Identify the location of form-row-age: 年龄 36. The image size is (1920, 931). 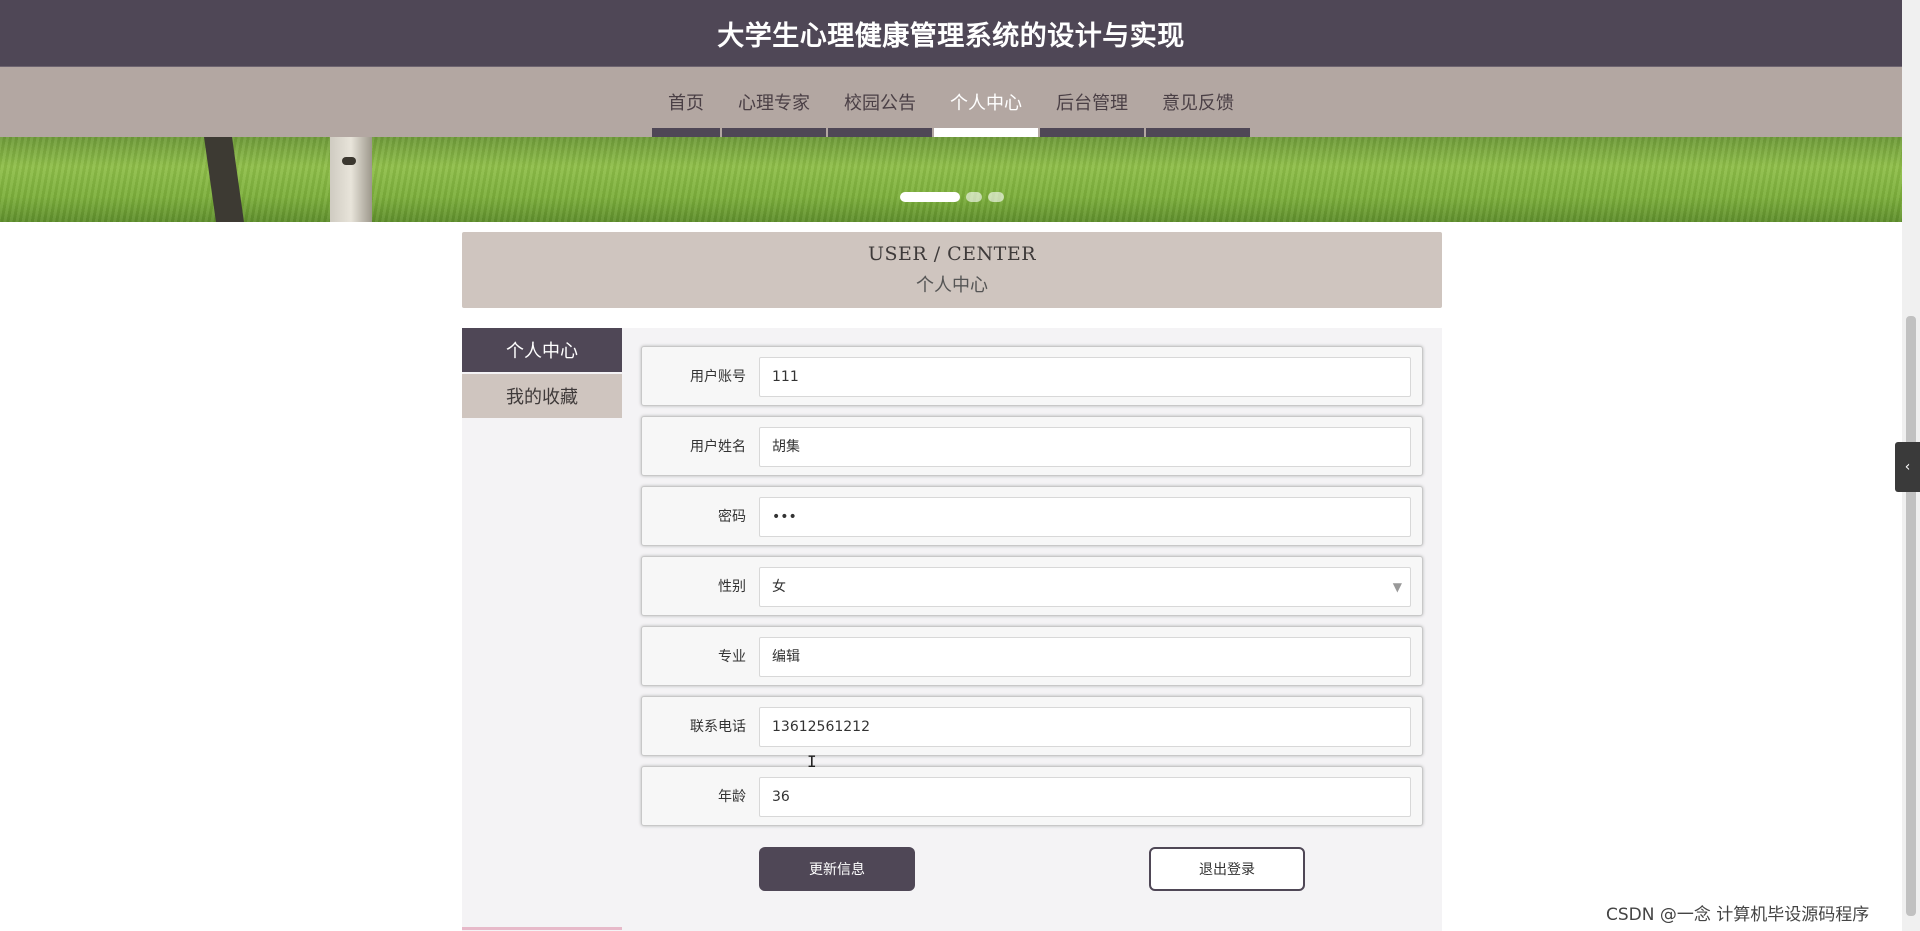
(1032, 796).